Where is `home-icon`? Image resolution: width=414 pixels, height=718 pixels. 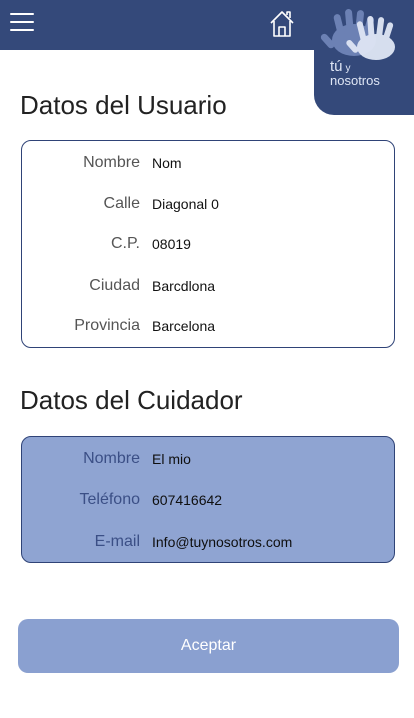 home-icon is located at coordinates (282, 24).